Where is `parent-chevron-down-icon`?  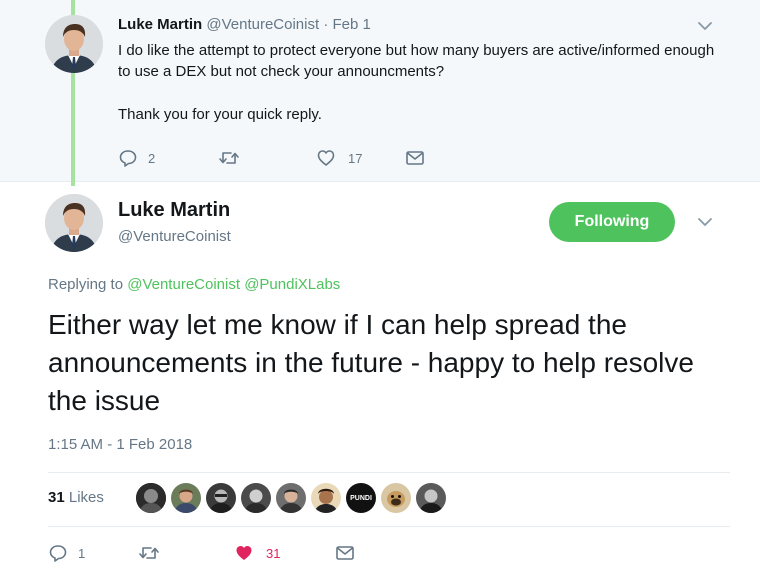 parent-chevron-down-icon is located at coordinates (705, 26).